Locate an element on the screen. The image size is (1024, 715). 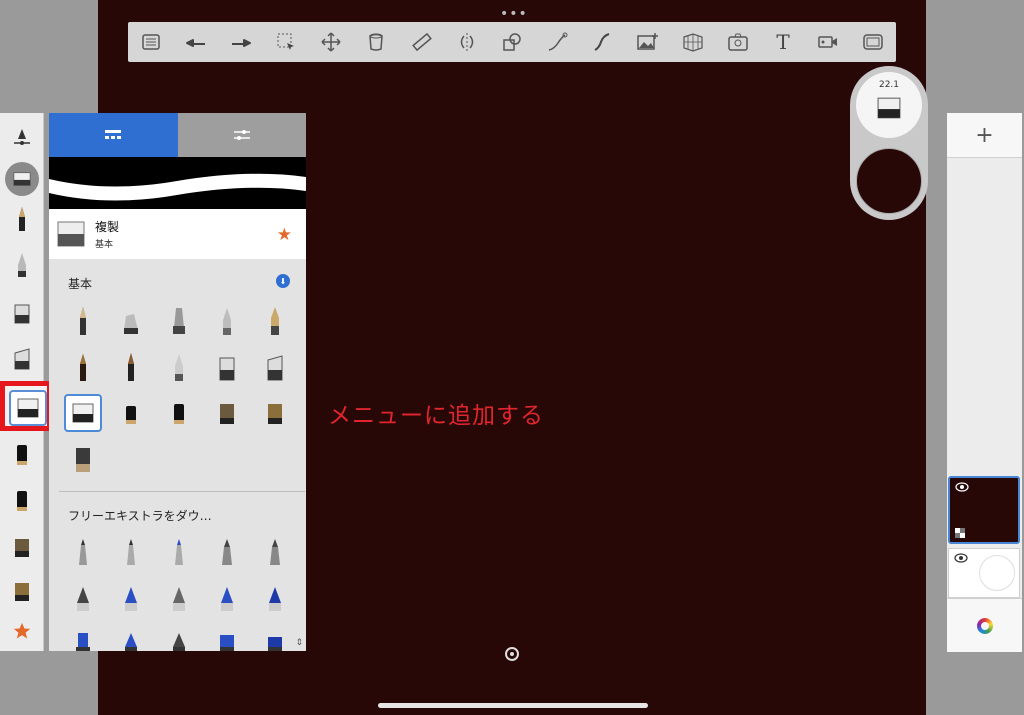
favorite-star-icon: ★ is located at coordinates (284, 235).